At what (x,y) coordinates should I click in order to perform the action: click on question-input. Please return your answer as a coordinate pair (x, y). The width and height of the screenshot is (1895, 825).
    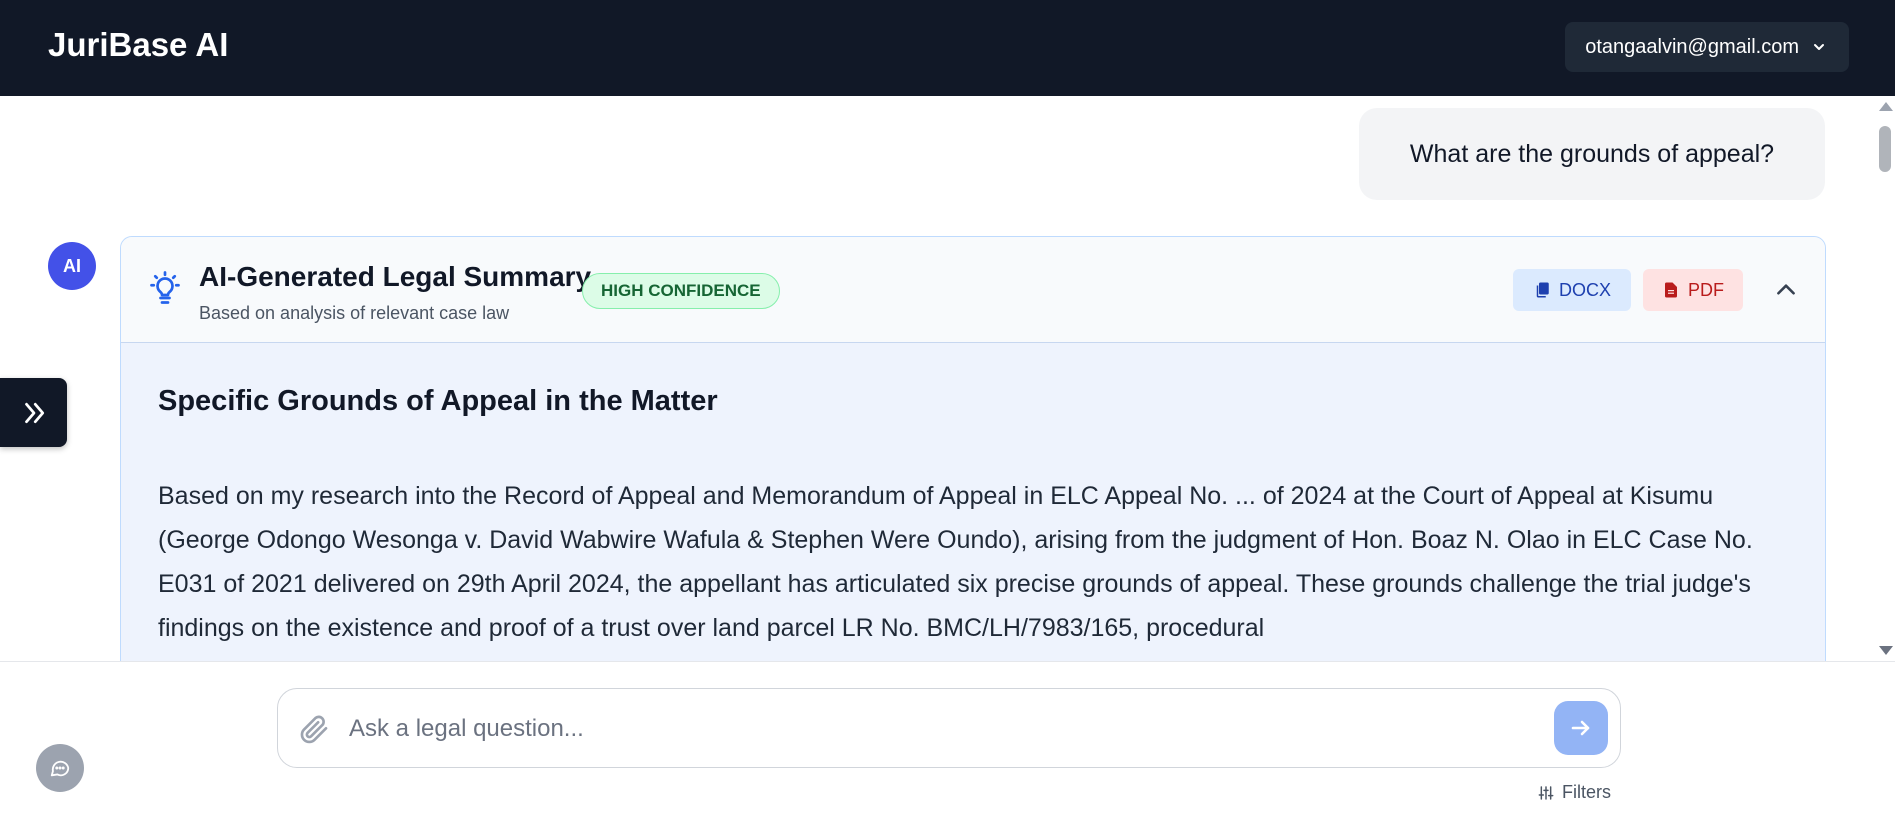
    Looking at the image, I should click on (924, 729).